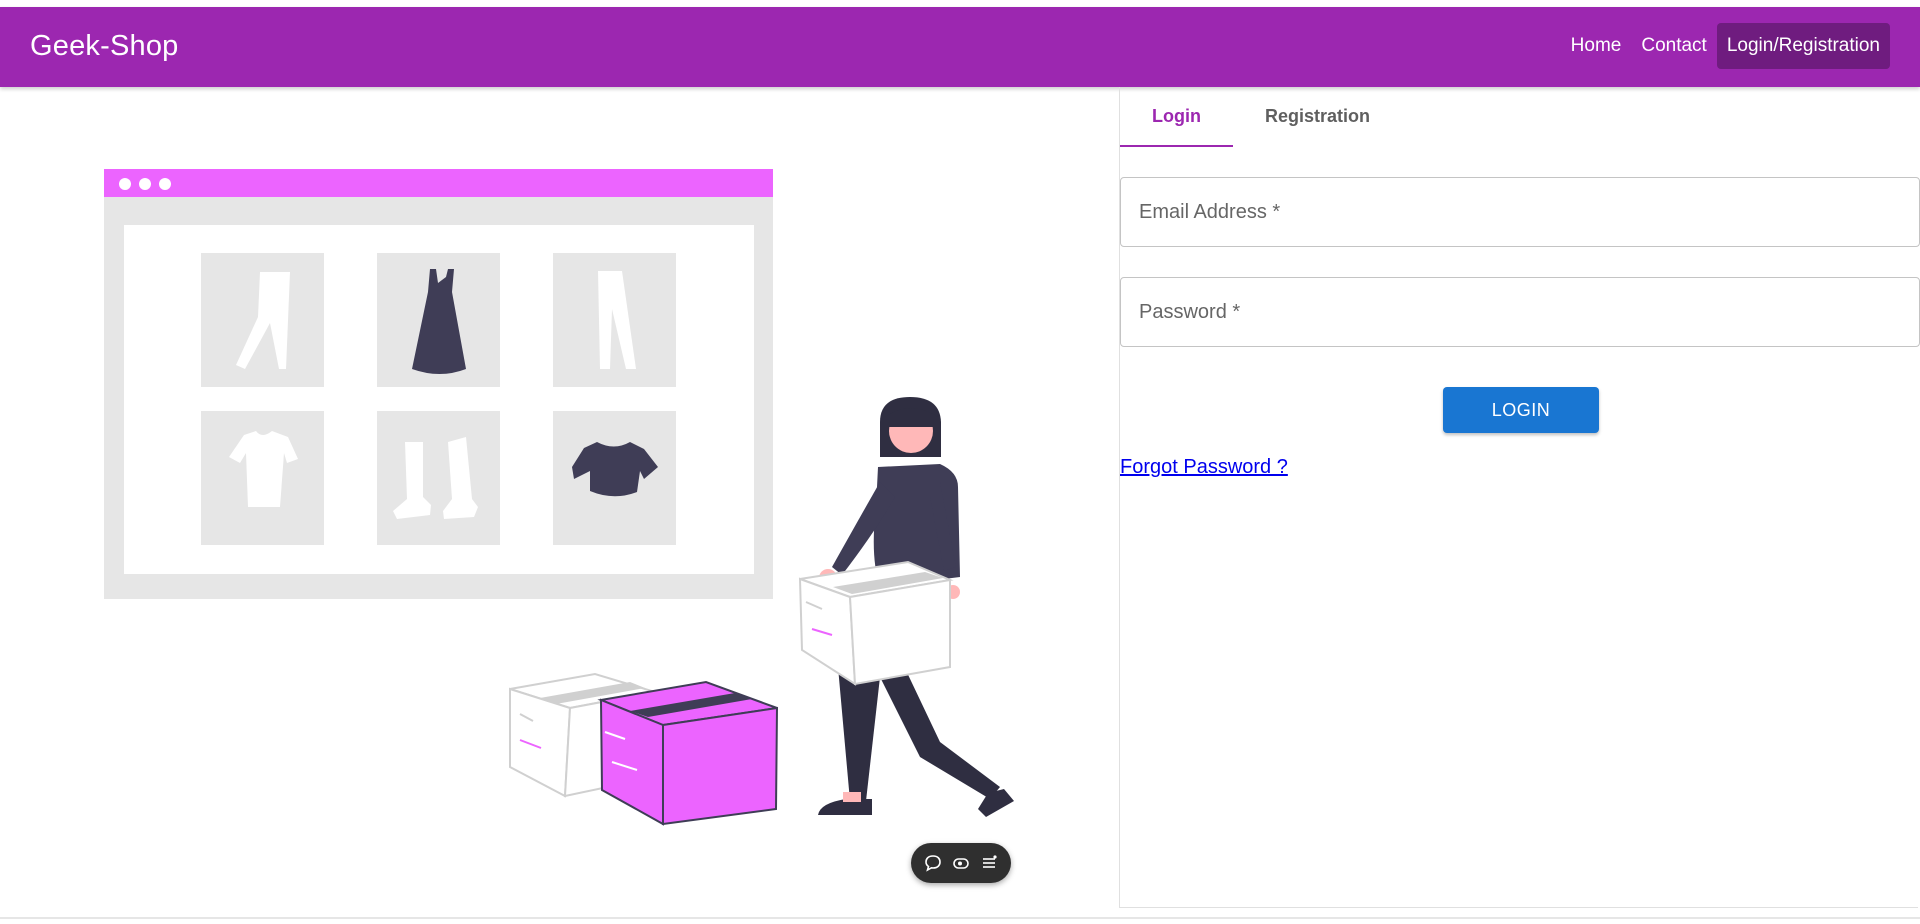  What do you see at coordinates (1317, 117) in the screenshot?
I see `tab-registration: Registration` at bounding box center [1317, 117].